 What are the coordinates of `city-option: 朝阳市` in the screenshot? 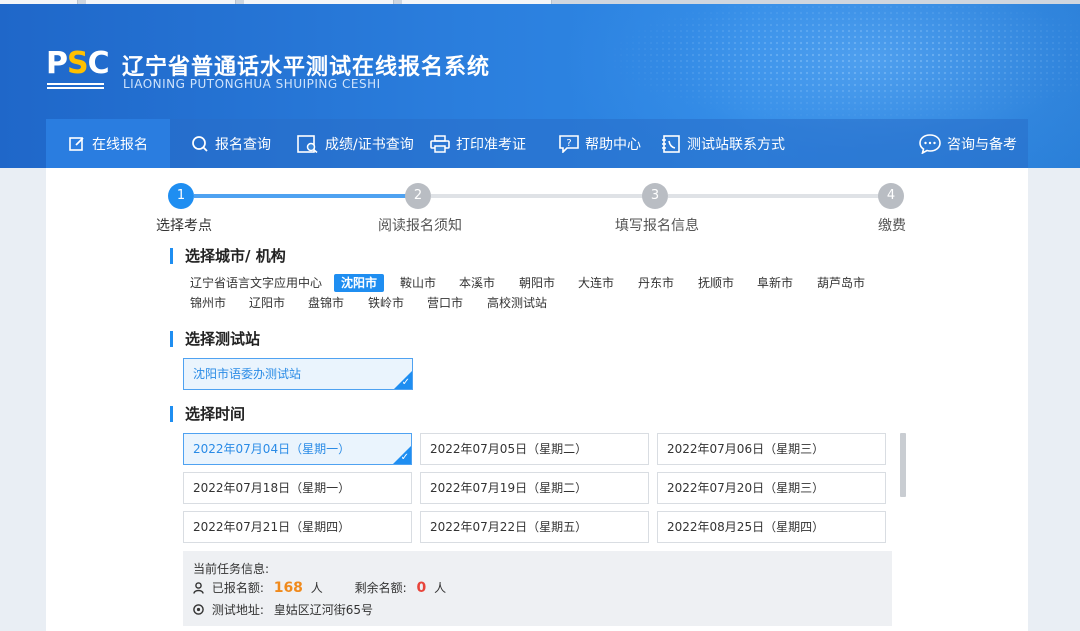 It's located at (537, 283).